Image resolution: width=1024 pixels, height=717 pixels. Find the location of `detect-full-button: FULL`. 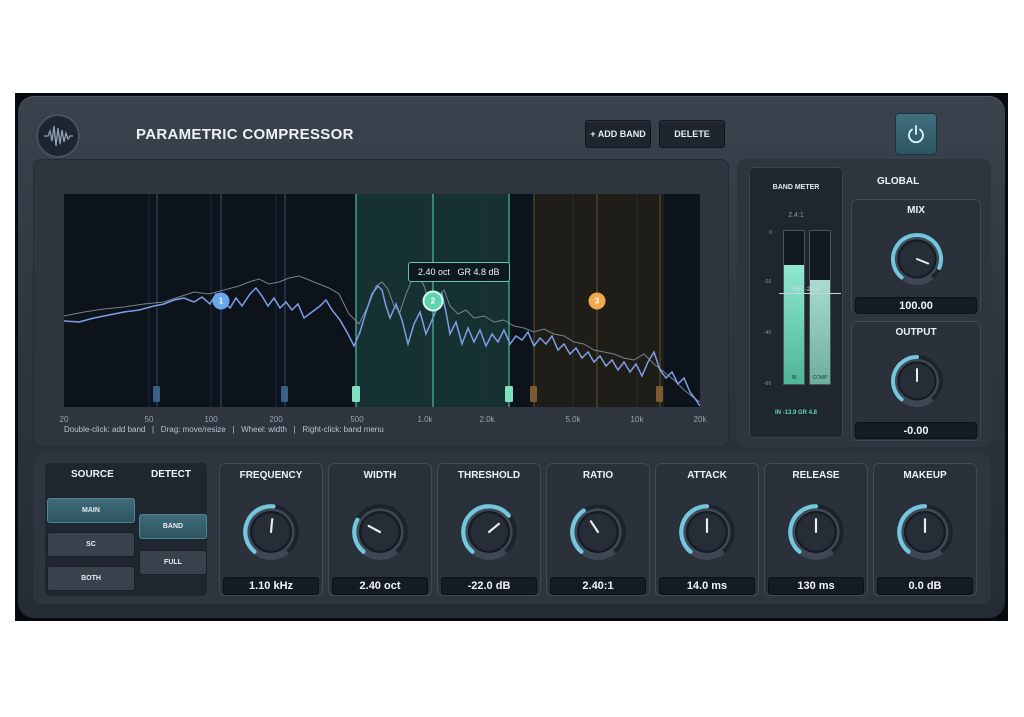

detect-full-button: FULL is located at coordinates (173, 562).